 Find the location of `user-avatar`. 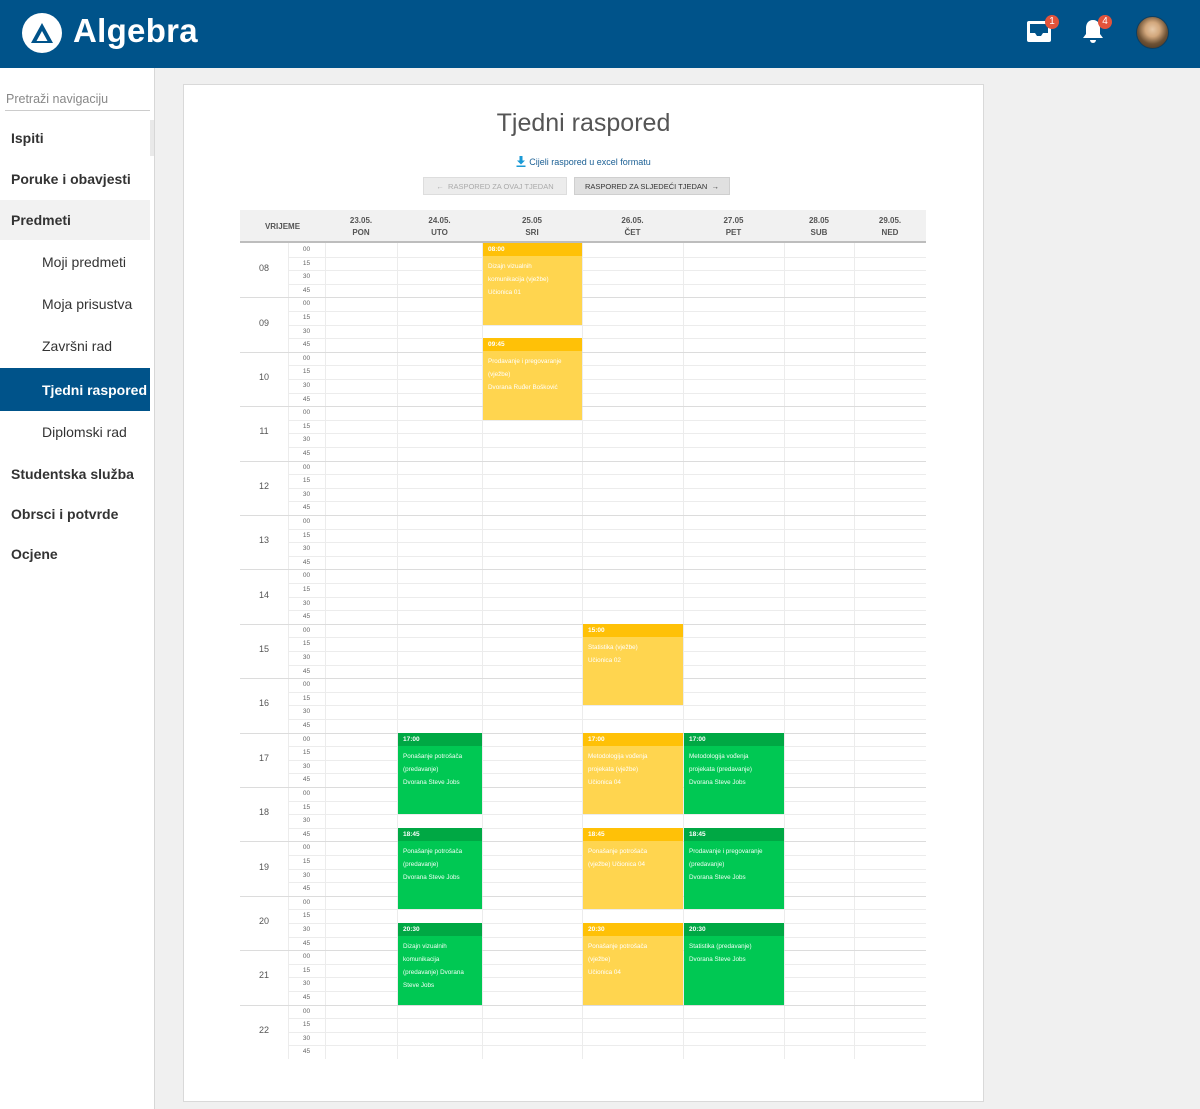

user-avatar is located at coordinates (1152, 32).